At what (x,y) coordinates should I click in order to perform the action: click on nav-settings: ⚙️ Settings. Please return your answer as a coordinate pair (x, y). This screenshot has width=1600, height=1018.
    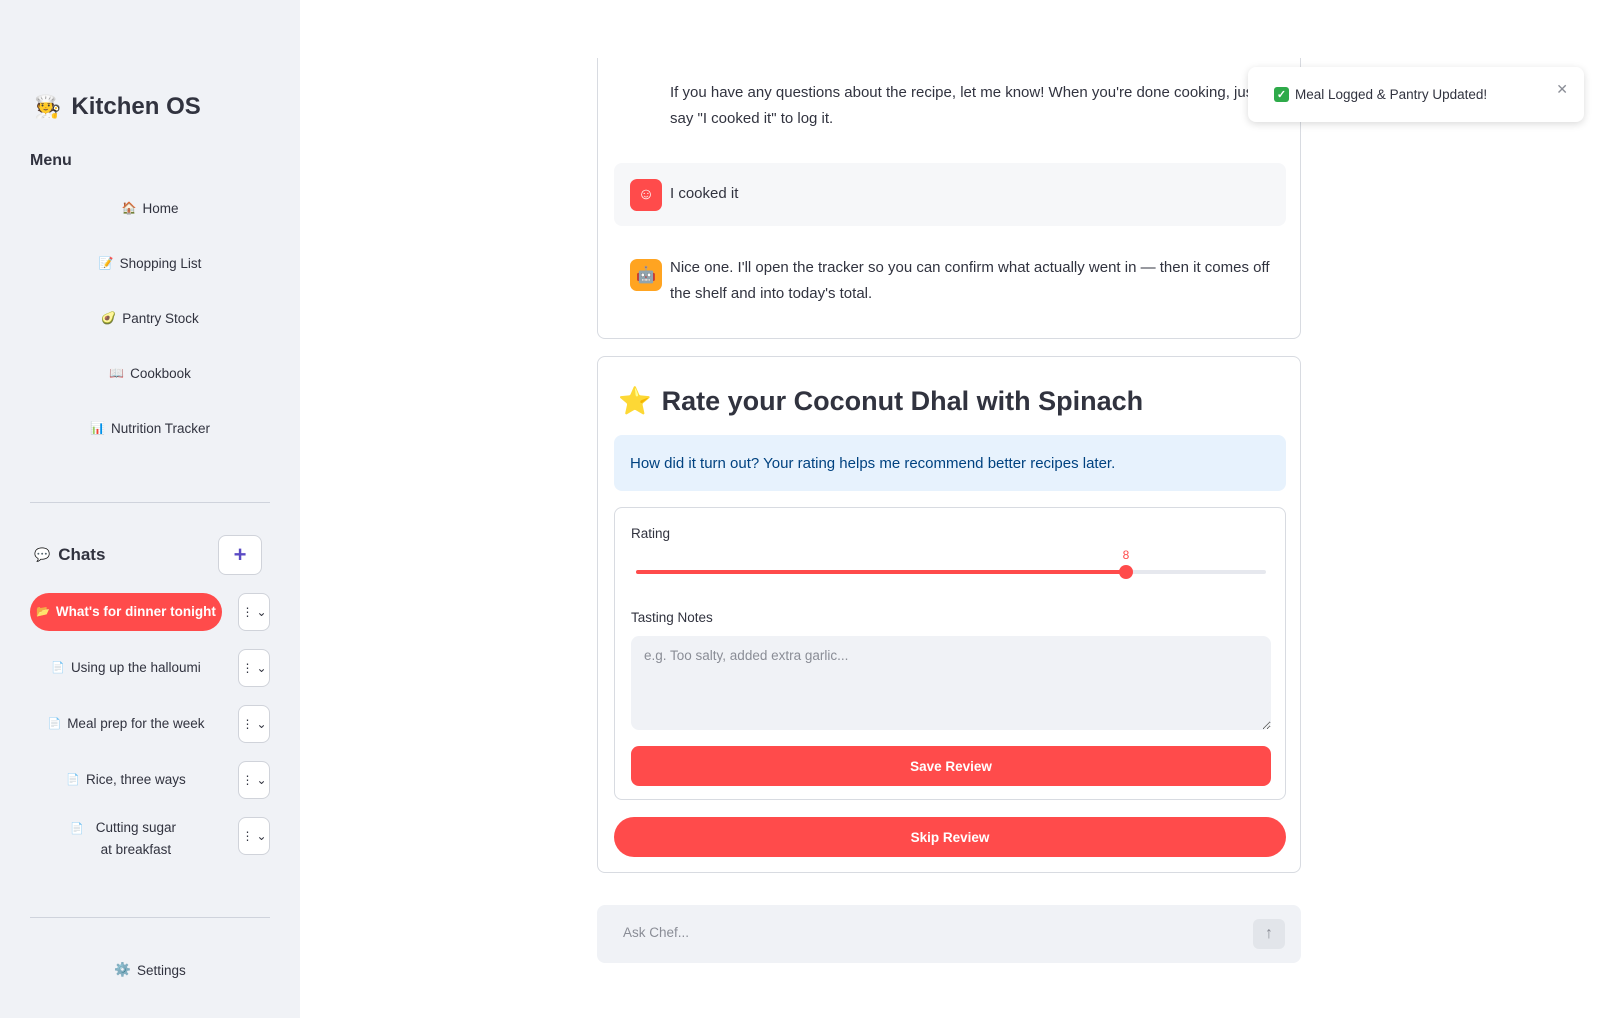
    Looking at the image, I should click on (150, 970).